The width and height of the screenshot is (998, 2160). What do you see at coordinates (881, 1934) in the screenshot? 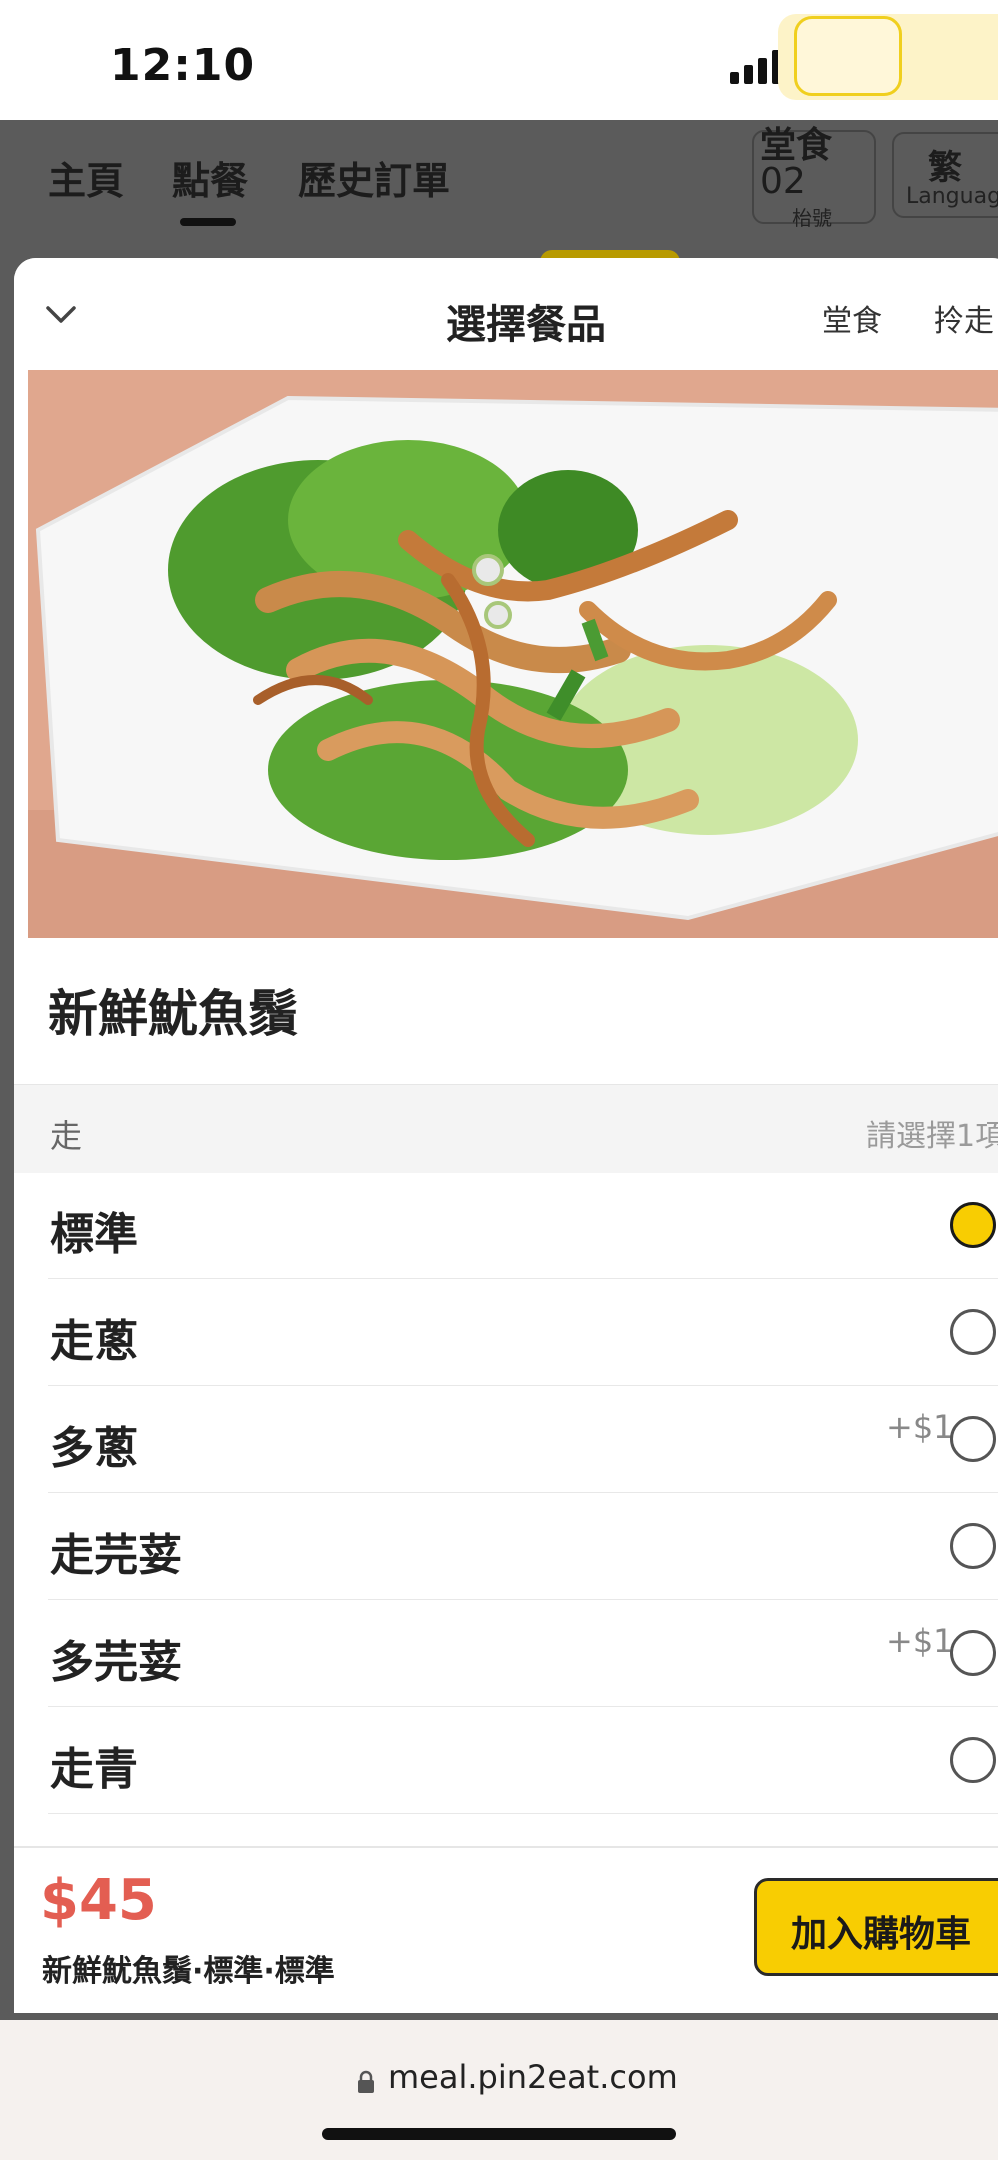
I see `add-to-cart-label: 加入購物車` at bounding box center [881, 1934].